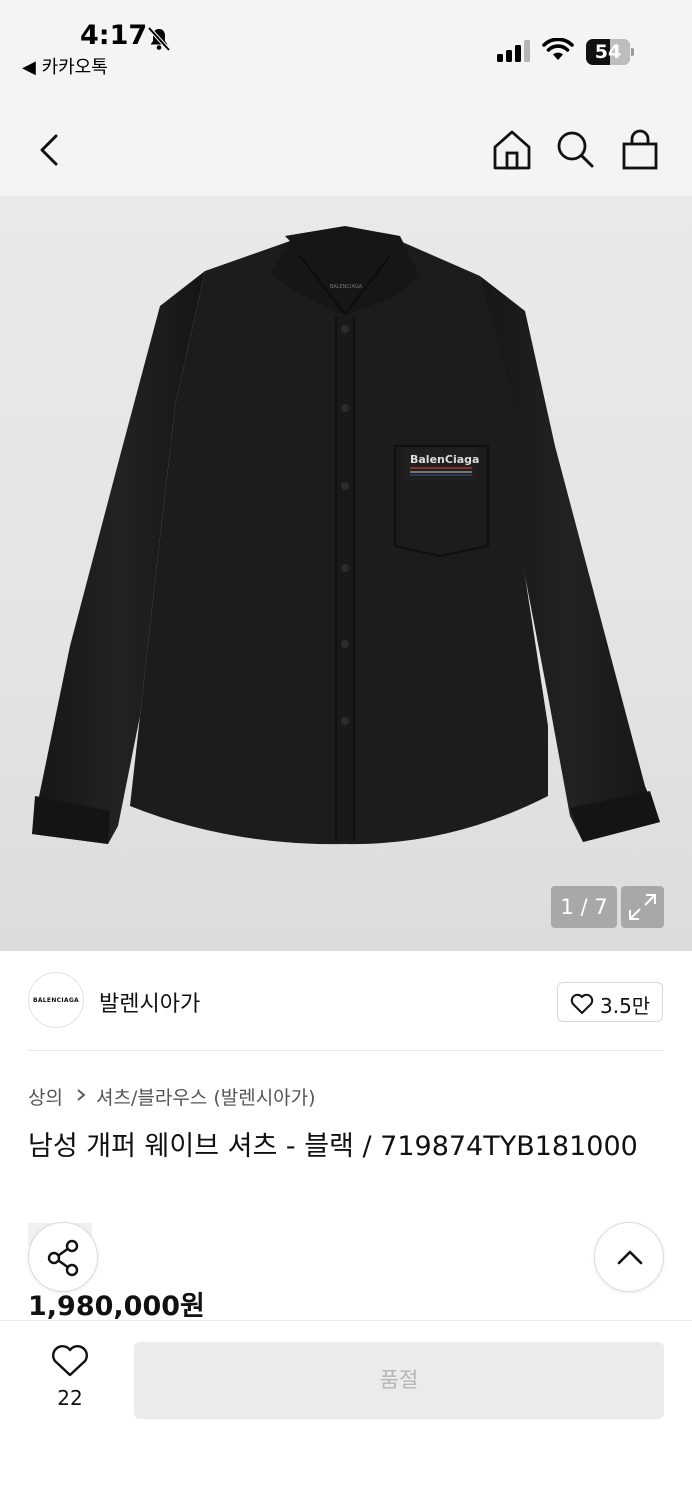 This screenshot has height=1500, width=692. What do you see at coordinates (45, 1096) in the screenshot?
I see `breadcrumb-category: 상의` at bounding box center [45, 1096].